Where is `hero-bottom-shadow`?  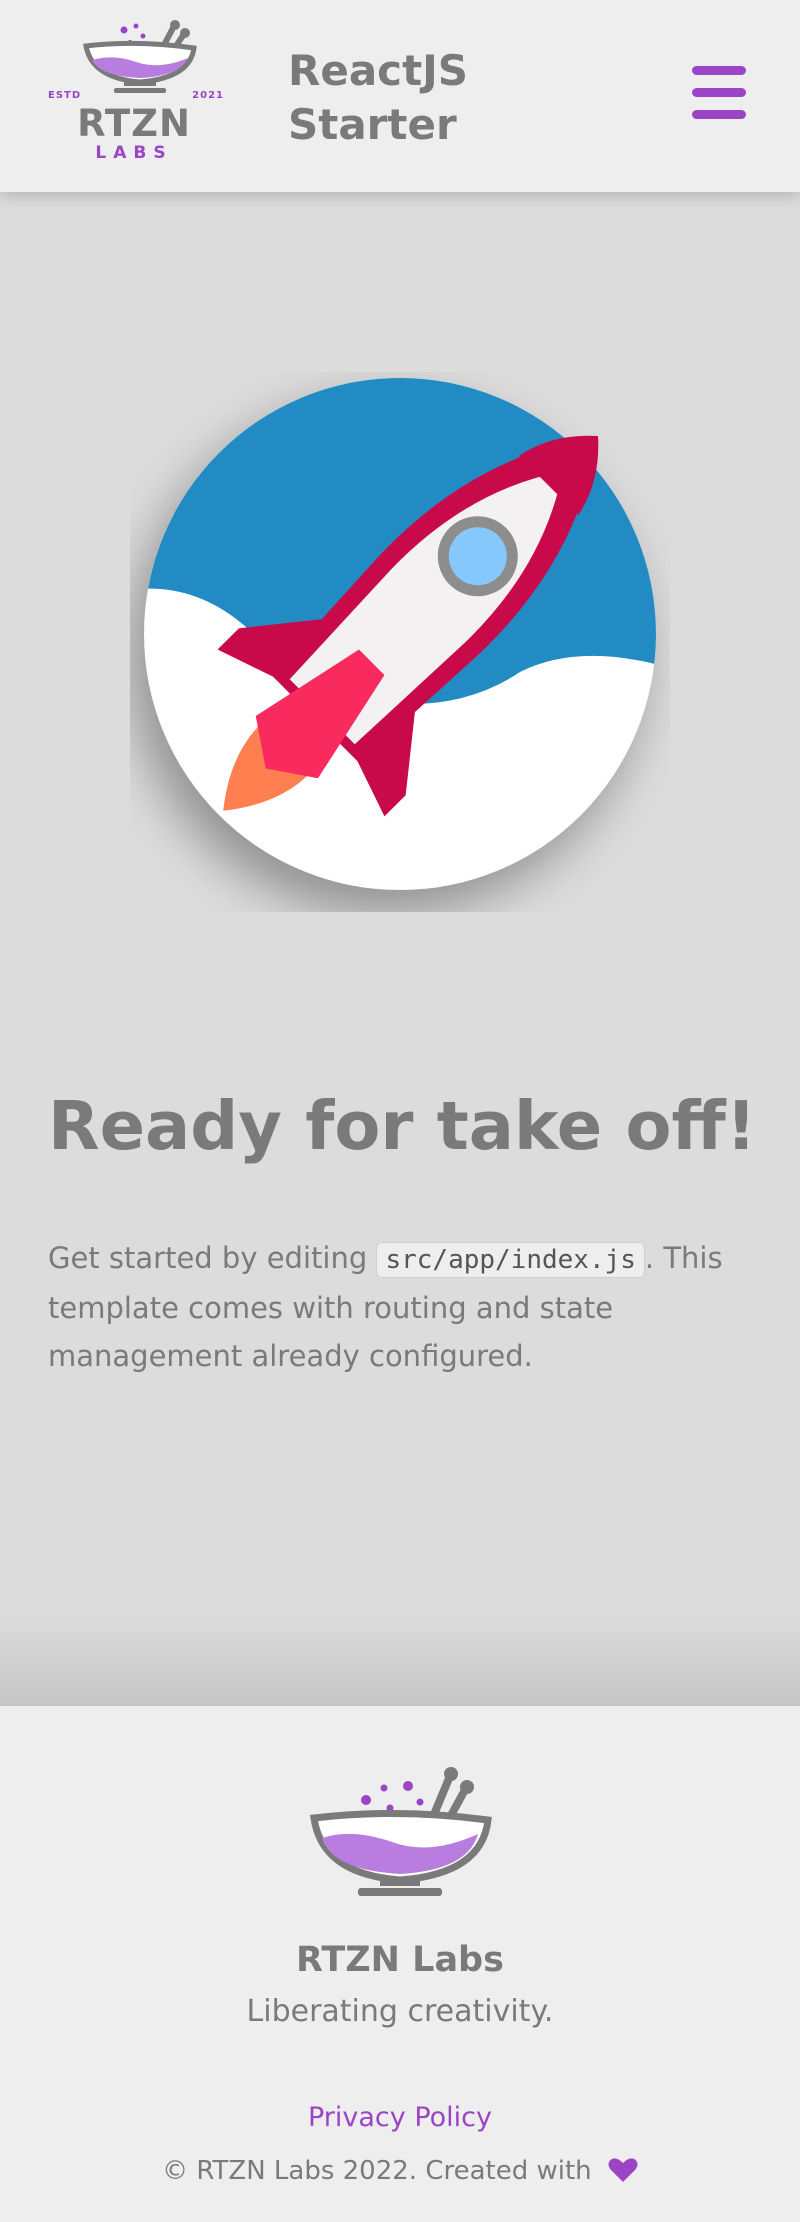
hero-bottom-shadow is located at coordinates (400, 1661).